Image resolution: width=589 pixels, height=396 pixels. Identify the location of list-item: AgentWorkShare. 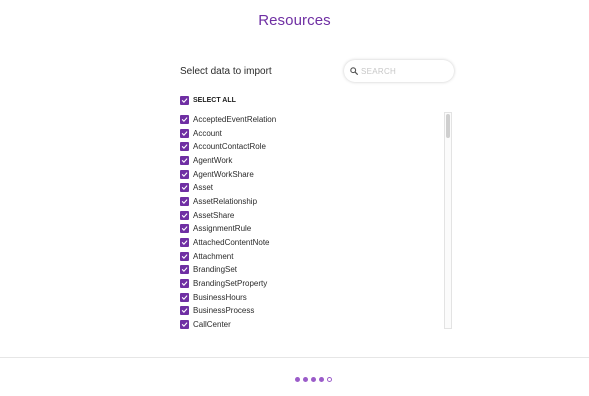
(317, 174).